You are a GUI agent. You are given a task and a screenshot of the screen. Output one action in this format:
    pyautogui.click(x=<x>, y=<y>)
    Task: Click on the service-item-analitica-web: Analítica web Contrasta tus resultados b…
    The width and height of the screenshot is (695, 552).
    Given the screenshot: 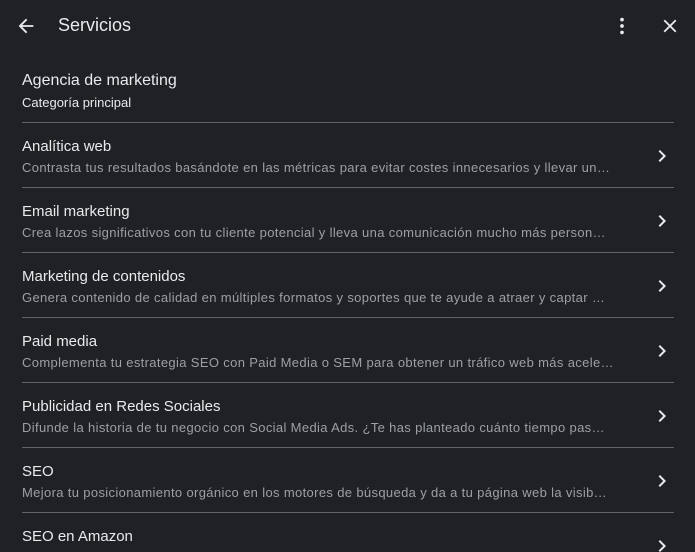 What is the action you would take?
    pyautogui.click(x=347, y=155)
    